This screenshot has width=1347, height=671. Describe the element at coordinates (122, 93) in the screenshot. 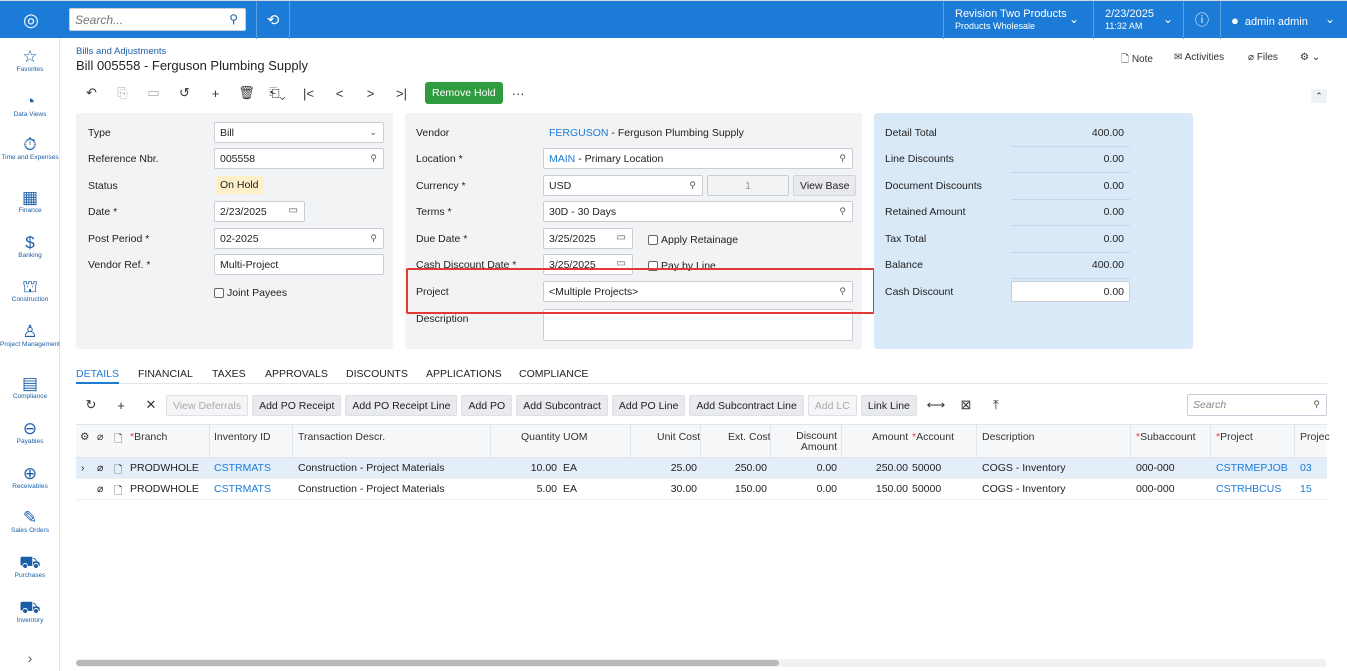

I see `save-close-icon: ⎘` at that location.